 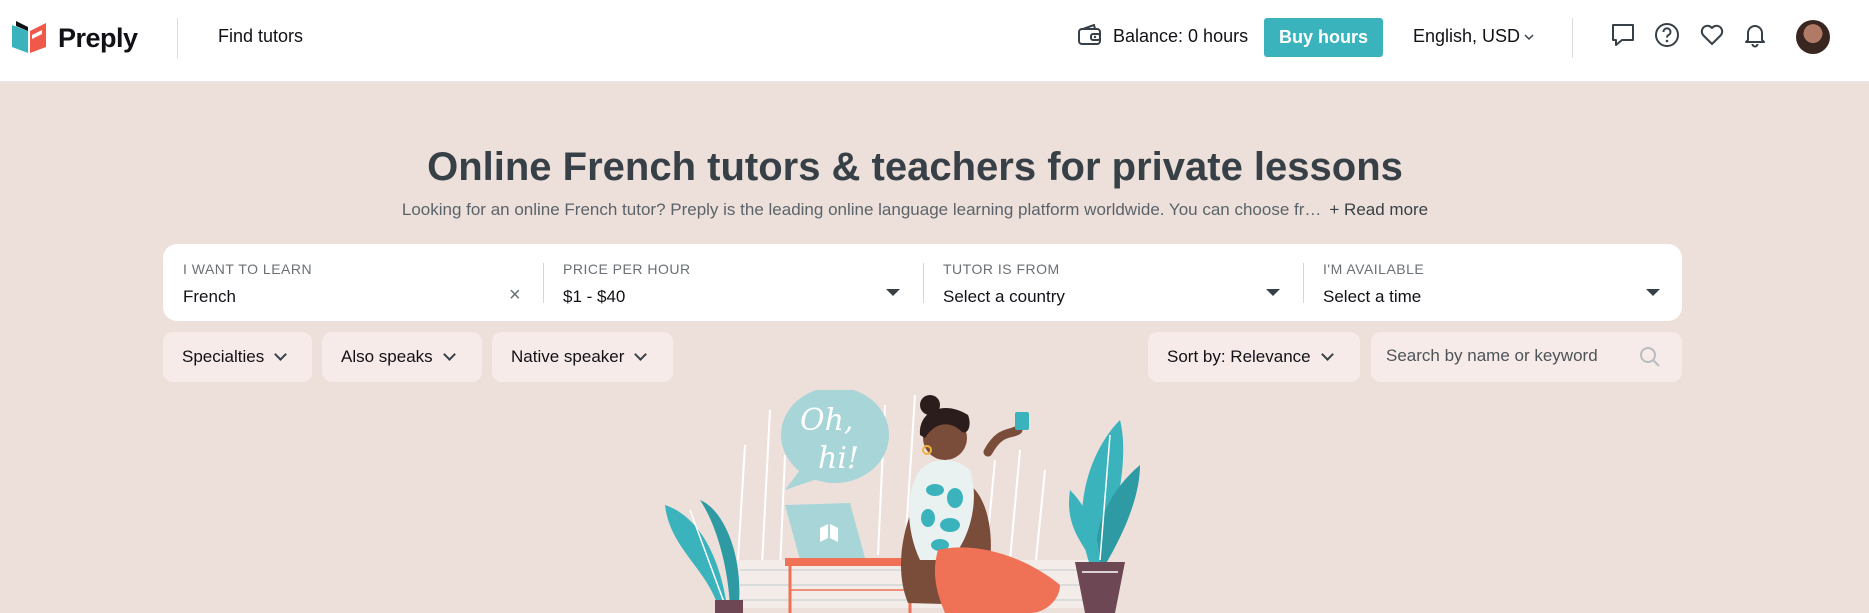 I want to click on clear-icon: ×, so click(x=515, y=295).